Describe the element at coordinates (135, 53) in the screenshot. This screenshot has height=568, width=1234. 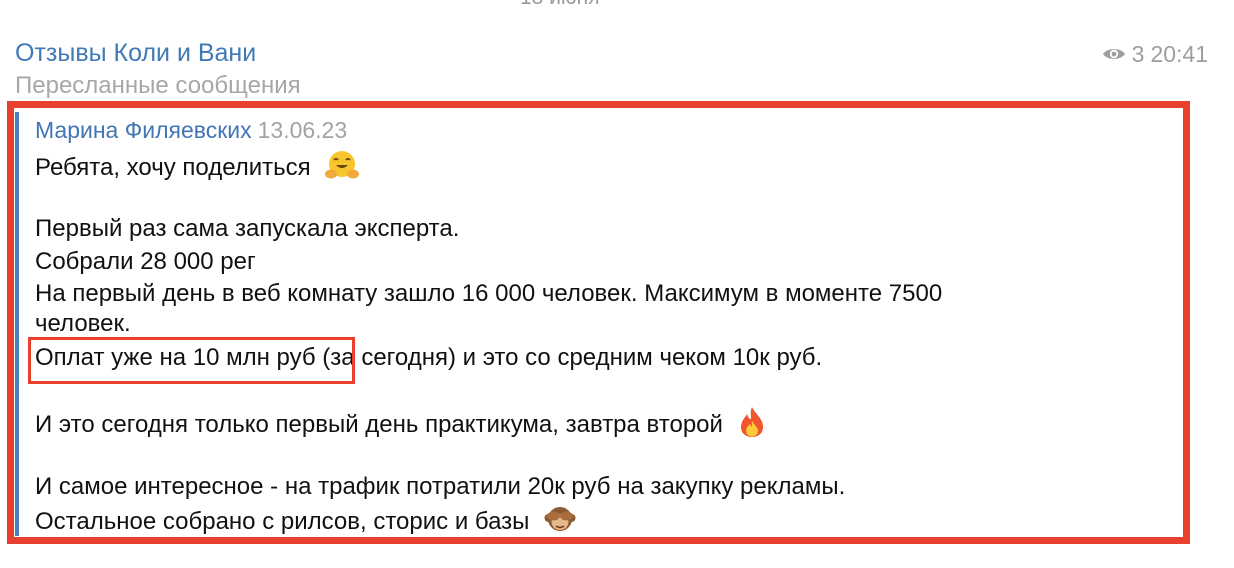
I see `channel-name: Отзывы Коли и Вани` at that location.